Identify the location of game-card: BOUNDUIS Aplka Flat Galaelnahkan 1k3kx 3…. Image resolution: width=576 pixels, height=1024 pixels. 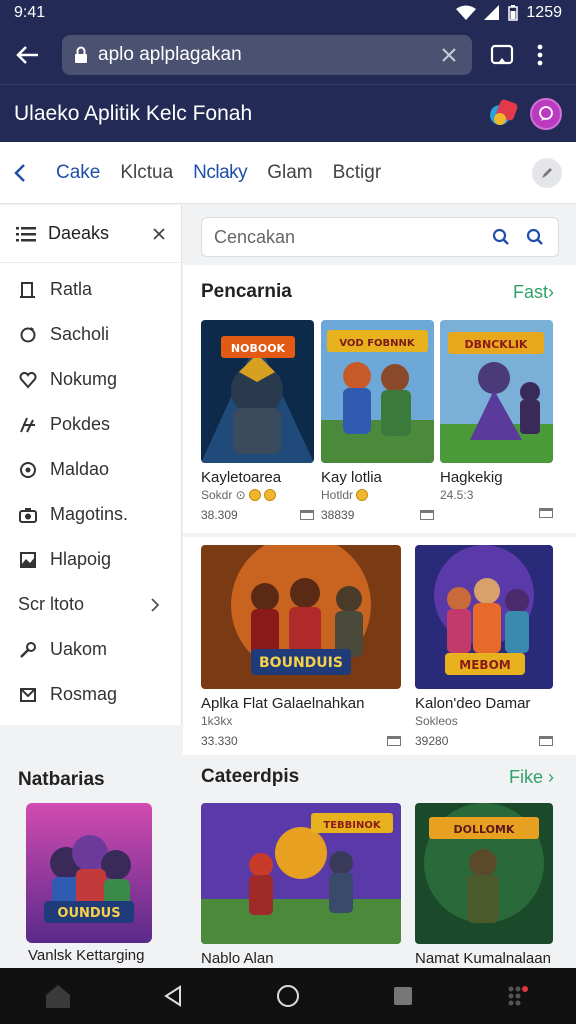
(301, 646).